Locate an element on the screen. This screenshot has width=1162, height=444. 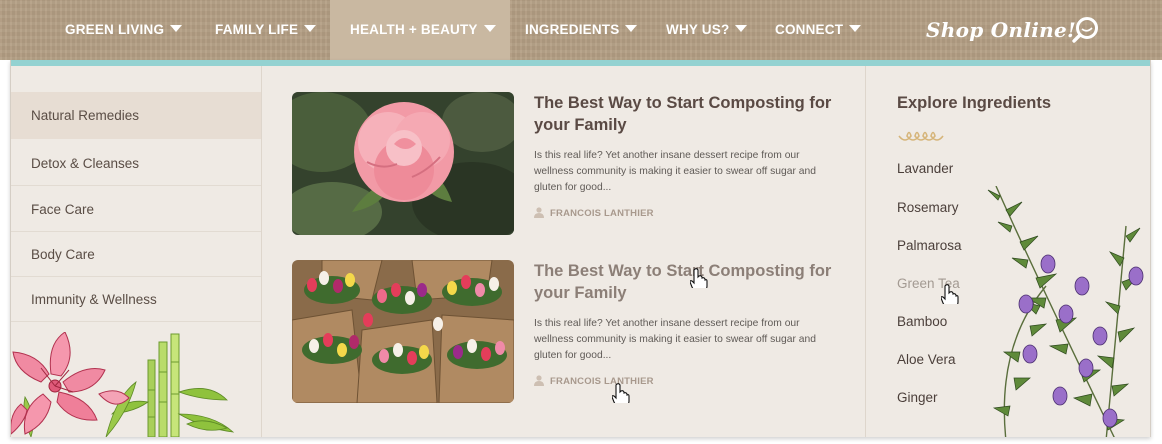
category-immunity-wellness: Immunity & Wellness is located at coordinates (136, 300).